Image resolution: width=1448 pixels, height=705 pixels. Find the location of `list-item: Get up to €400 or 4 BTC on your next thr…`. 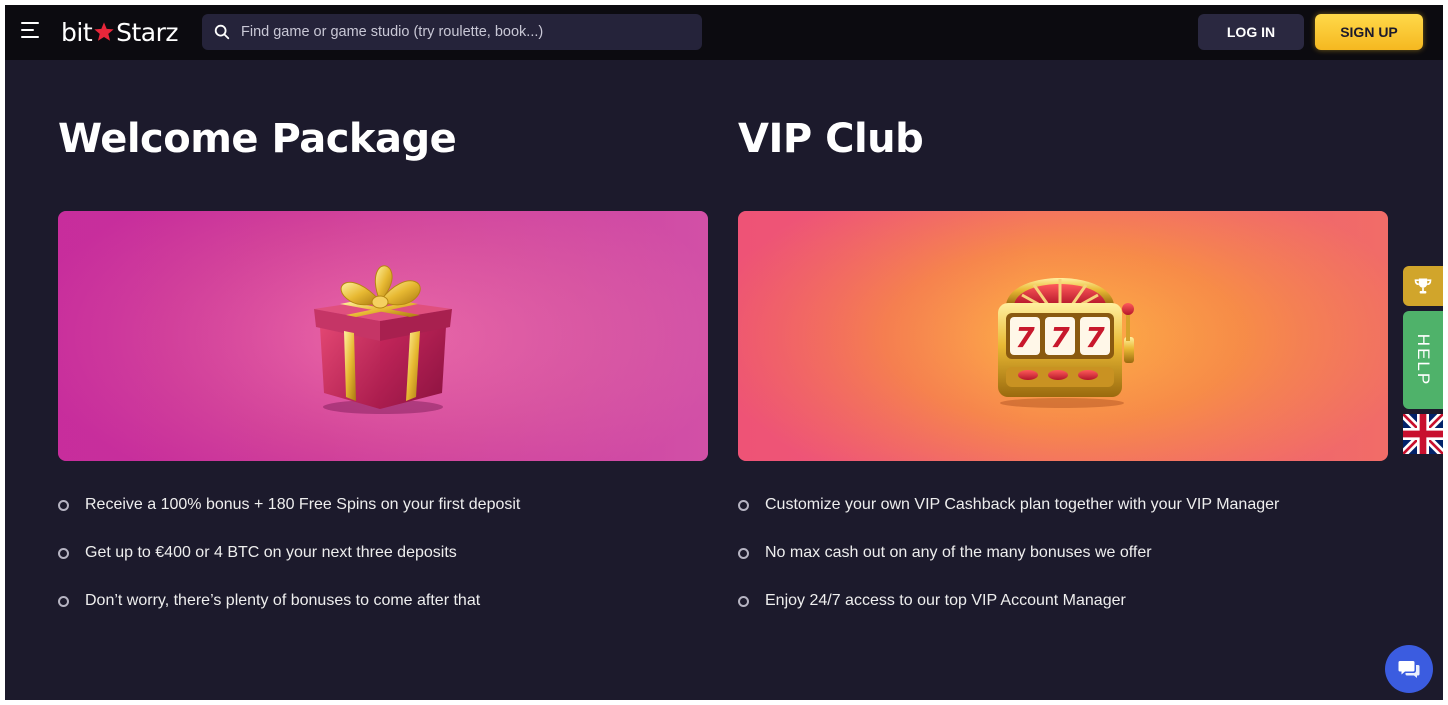

list-item: Get up to €400 or 4 BTC on your next thr… is located at coordinates (289, 565).